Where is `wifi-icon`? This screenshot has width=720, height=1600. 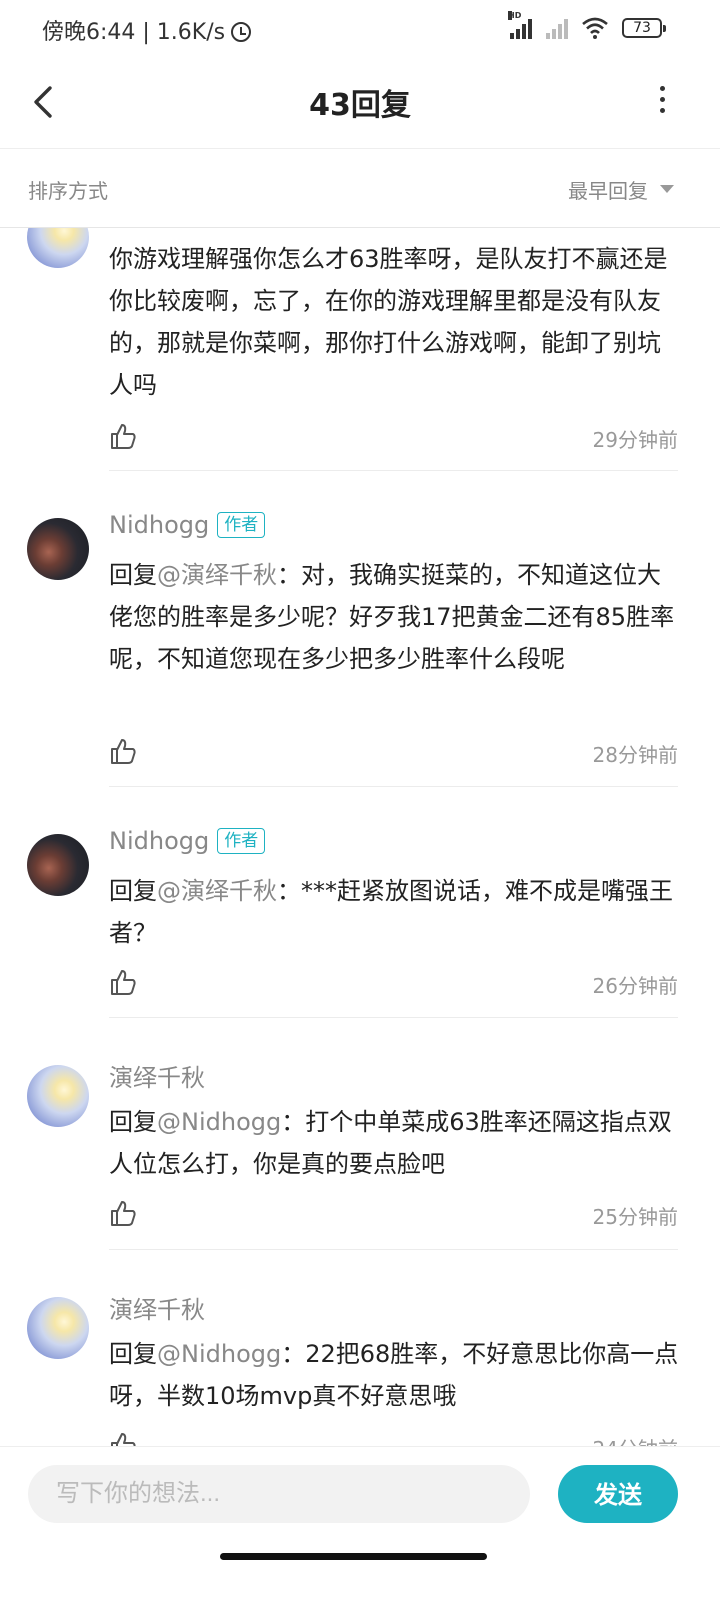 wifi-icon is located at coordinates (595, 28).